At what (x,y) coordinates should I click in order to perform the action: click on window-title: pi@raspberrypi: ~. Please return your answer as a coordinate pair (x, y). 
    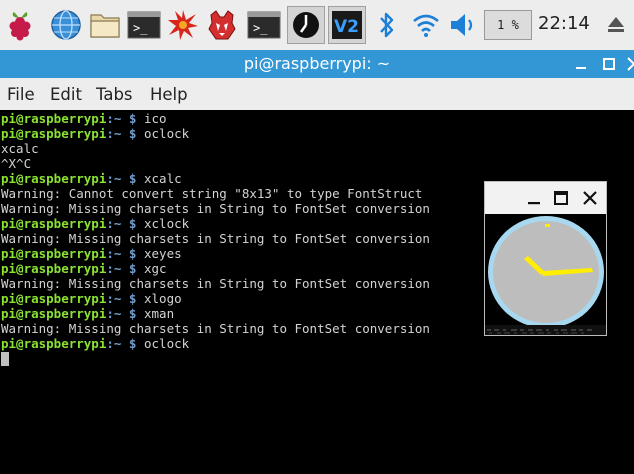
    Looking at the image, I should click on (317, 63).